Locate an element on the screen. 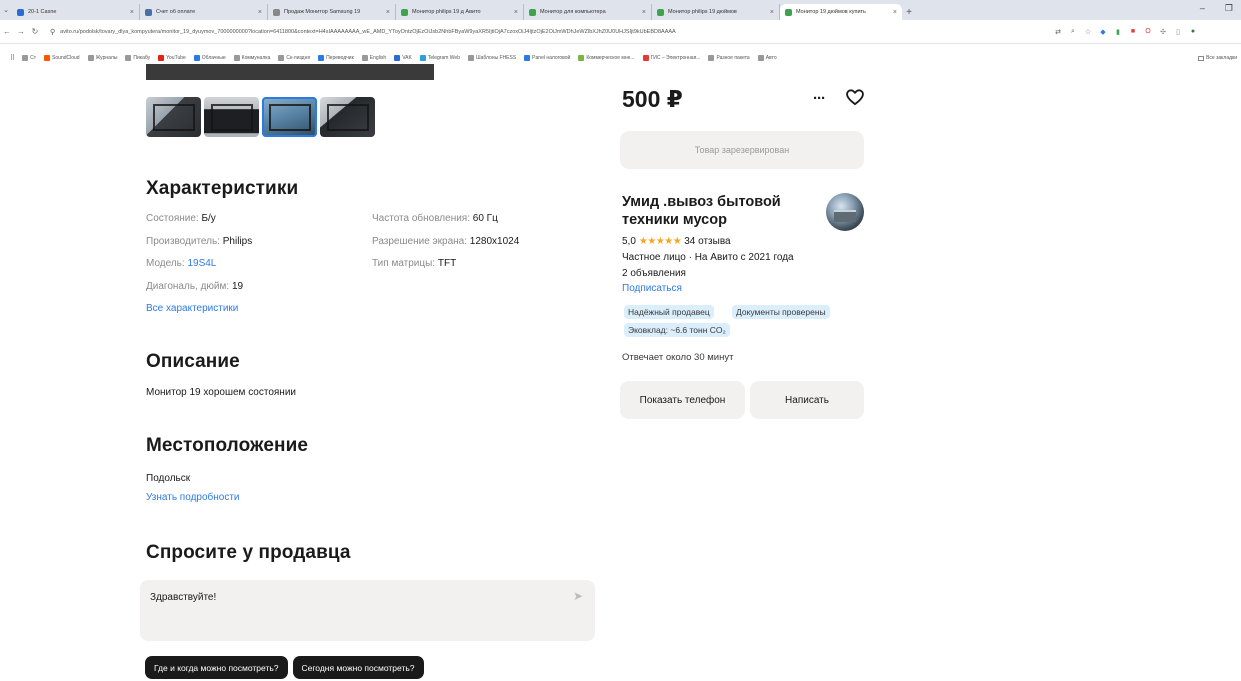 The width and height of the screenshot is (1241, 681). bookmark-item: Telegram Web is located at coordinates (439, 58).